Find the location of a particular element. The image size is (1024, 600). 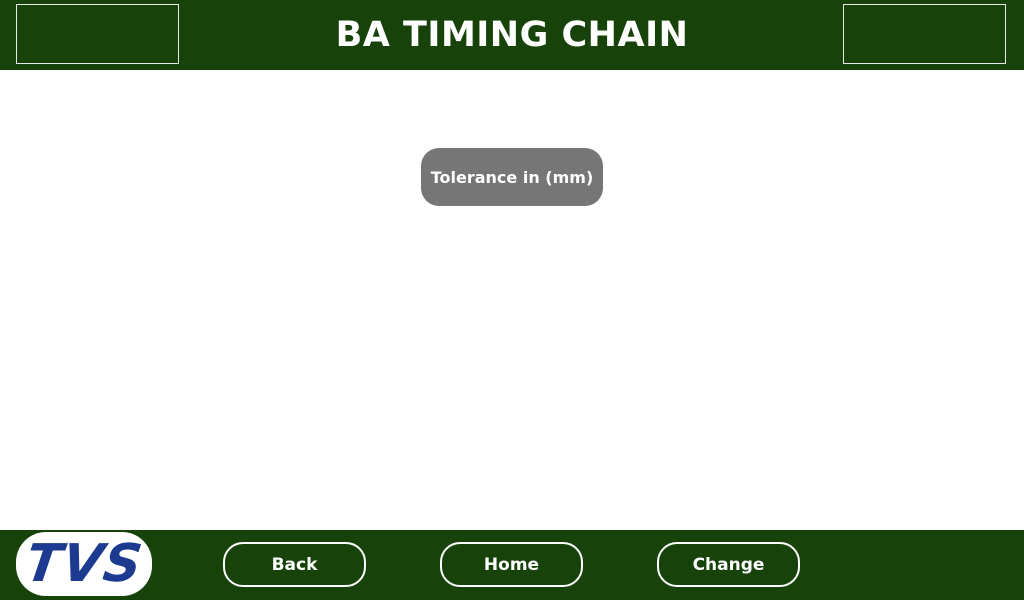

tolerance-label: Tolerance in (mm) is located at coordinates (512, 177).